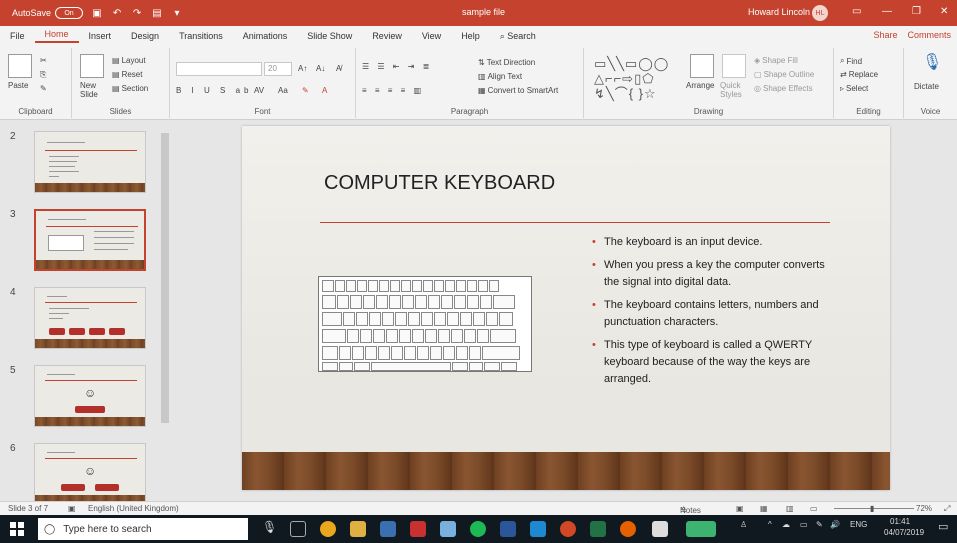 The width and height of the screenshot is (957, 543). Describe the element at coordinates (387, 36) in the screenshot. I see `tab-review: Review` at that location.